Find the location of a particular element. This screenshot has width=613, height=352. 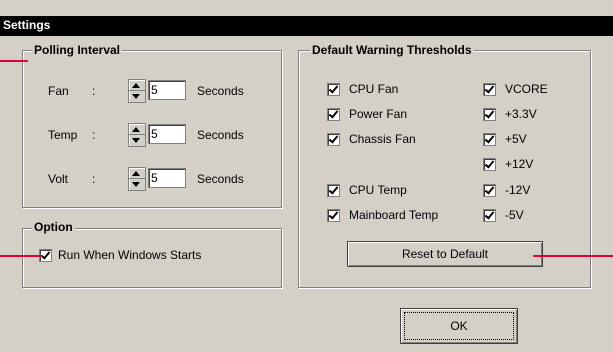

plus-12v-label: +12V is located at coordinates (519, 164).